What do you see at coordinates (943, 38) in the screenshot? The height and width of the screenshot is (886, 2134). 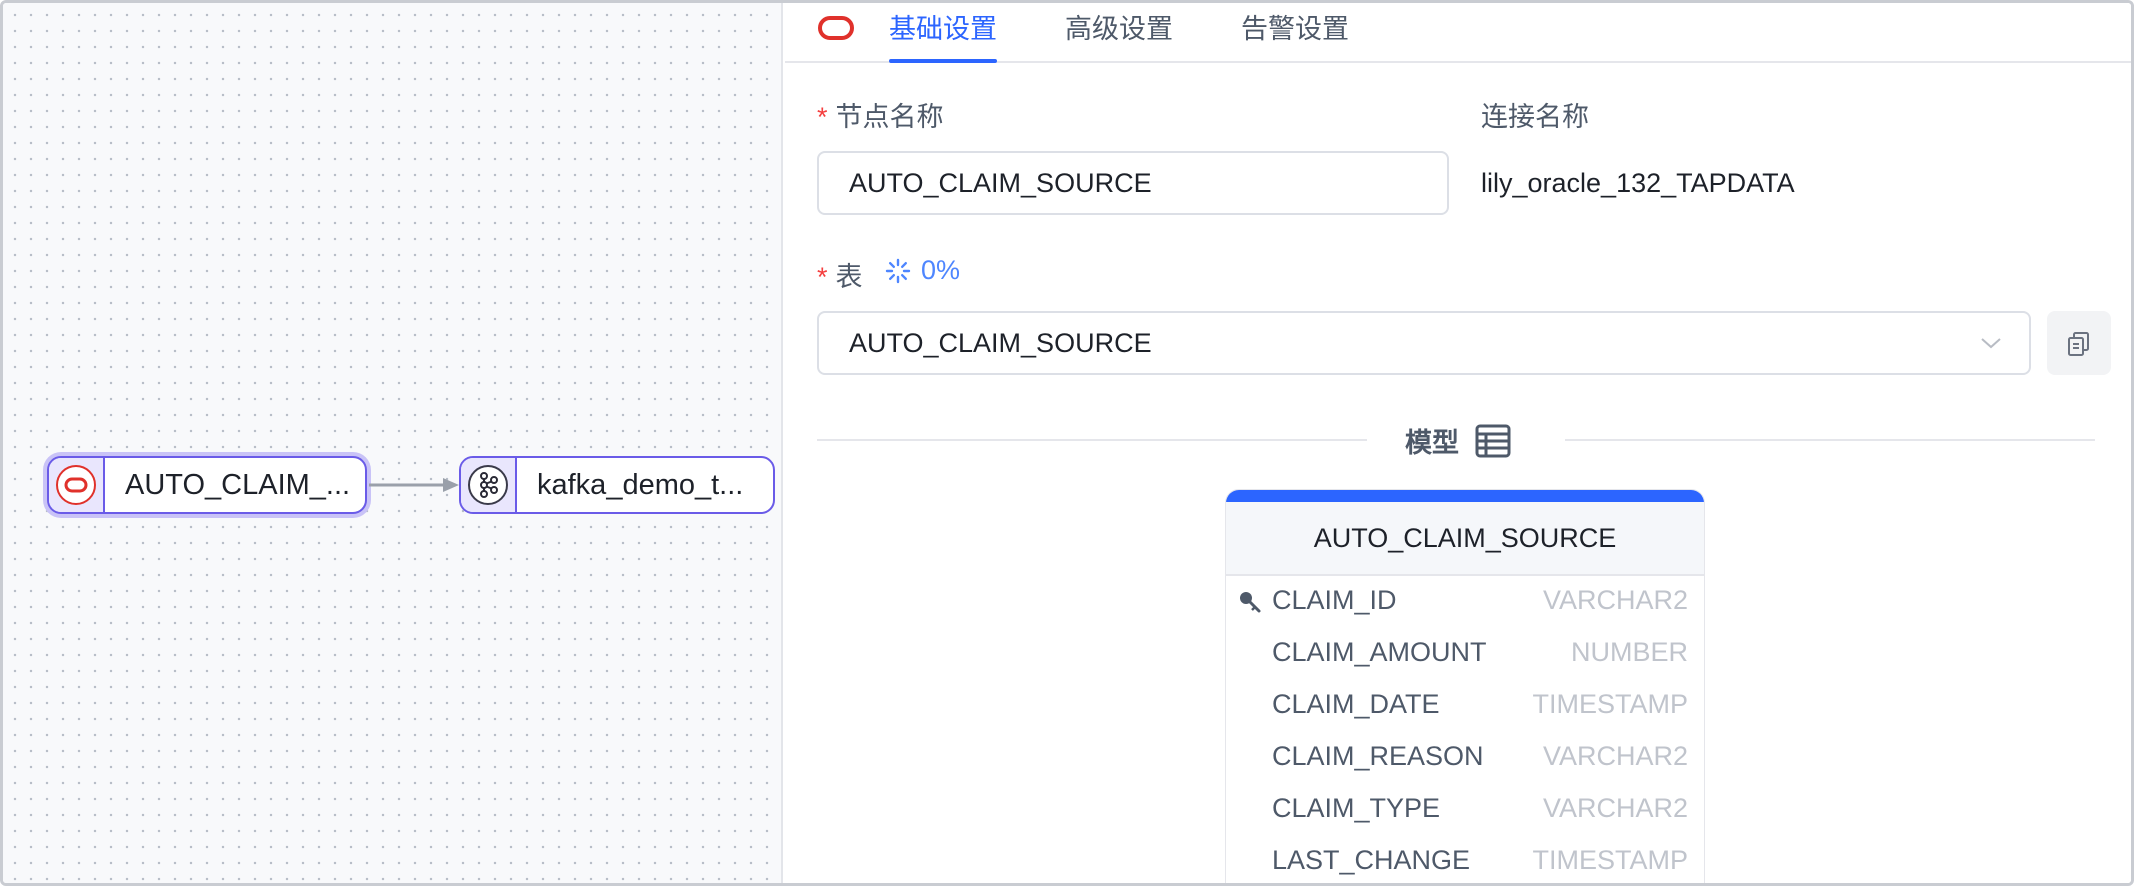 I see `tab-basic-settings: 基础设置` at bounding box center [943, 38].